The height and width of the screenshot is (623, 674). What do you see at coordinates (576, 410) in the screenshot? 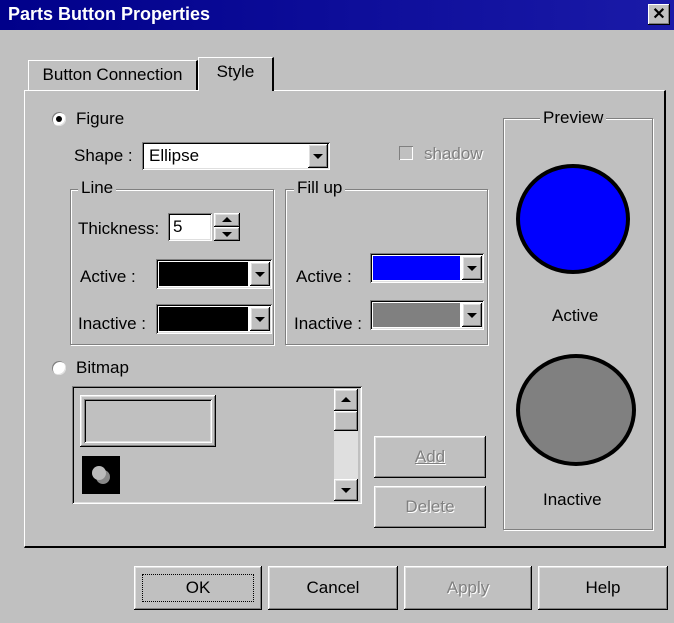
I see `preview-inactive-shape` at bounding box center [576, 410].